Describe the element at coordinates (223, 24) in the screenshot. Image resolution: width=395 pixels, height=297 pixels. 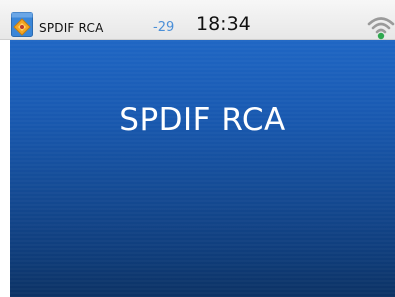
I see `clock-time: 18:34` at that location.